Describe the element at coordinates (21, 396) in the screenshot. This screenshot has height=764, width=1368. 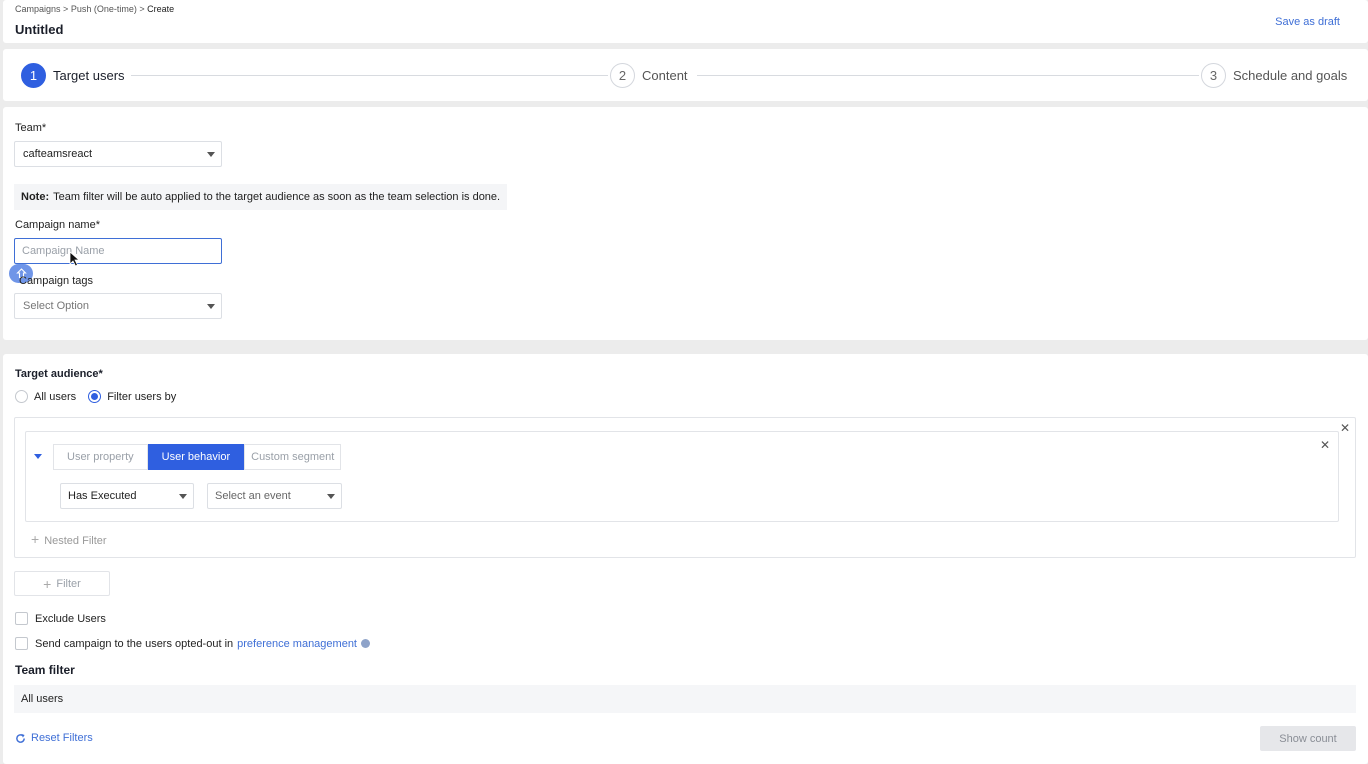
I see `all-users-radio` at that location.